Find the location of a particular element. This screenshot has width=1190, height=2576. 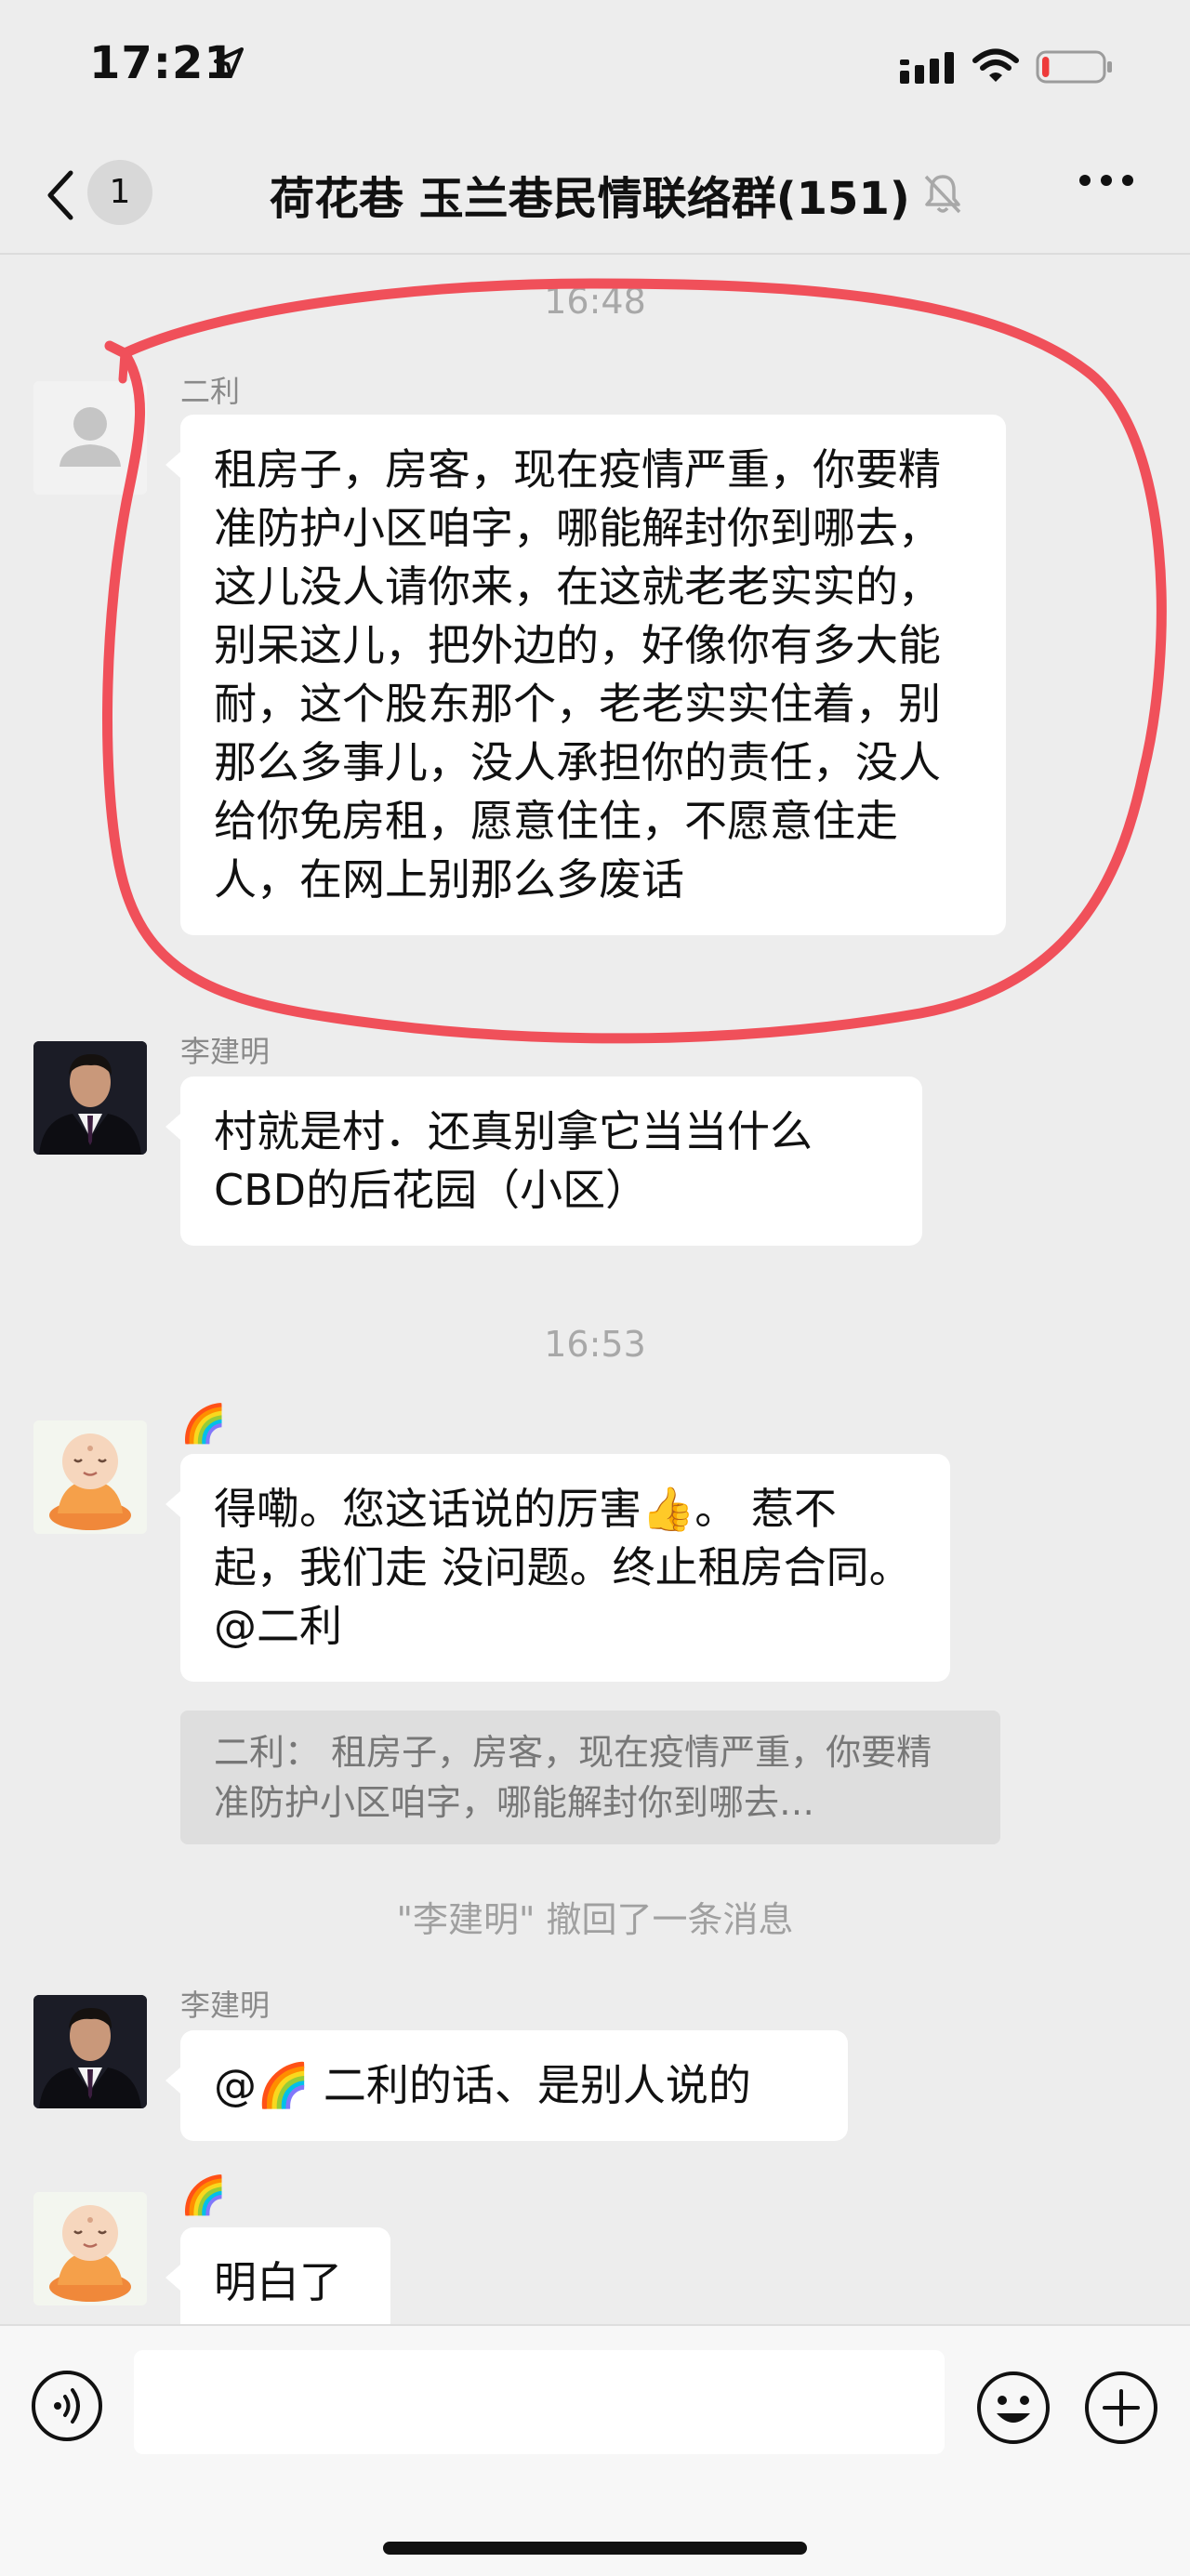

message-timestamp: 16:48 is located at coordinates (595, 301).